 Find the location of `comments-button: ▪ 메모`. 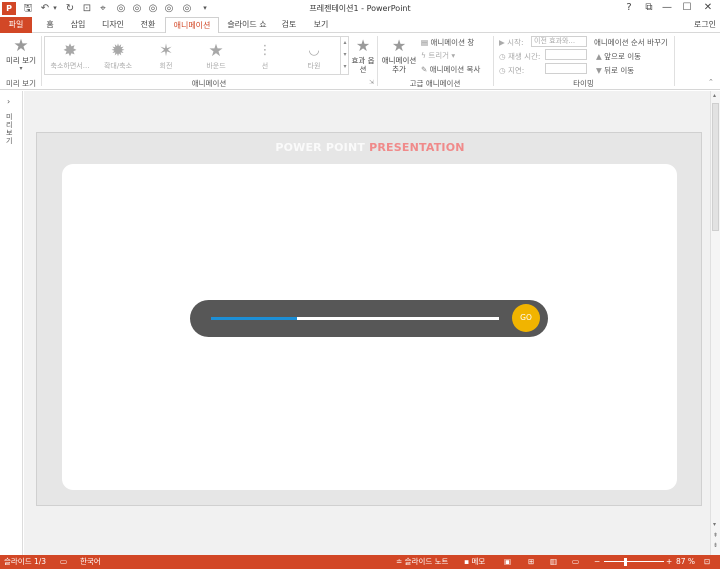

comments-button: ▪ 메모 is located at coordinates (474, 562).